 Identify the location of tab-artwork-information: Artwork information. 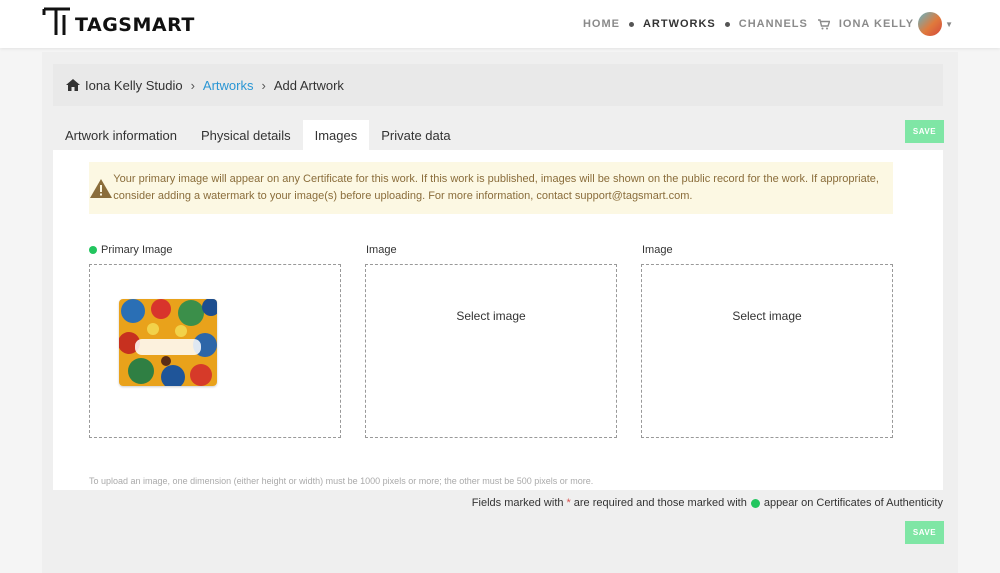
(121, 135).